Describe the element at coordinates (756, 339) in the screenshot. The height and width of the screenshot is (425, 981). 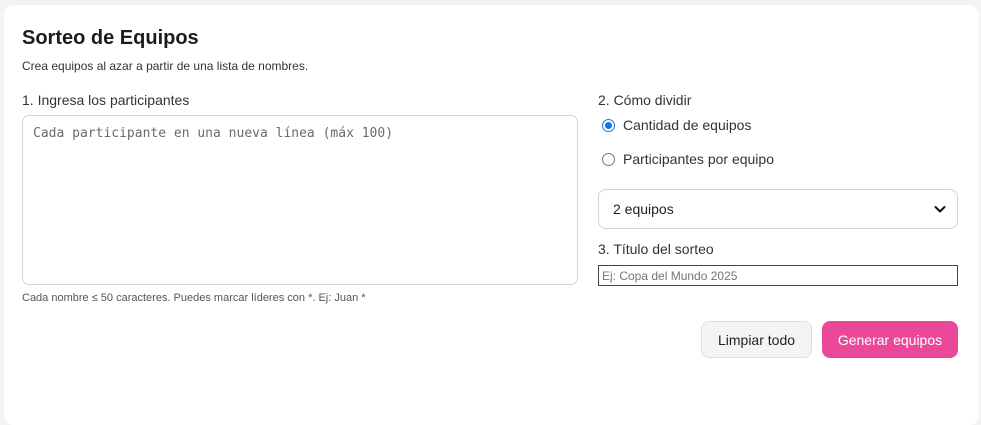
I see `clear-all-button: Limpiar todo` at that location.